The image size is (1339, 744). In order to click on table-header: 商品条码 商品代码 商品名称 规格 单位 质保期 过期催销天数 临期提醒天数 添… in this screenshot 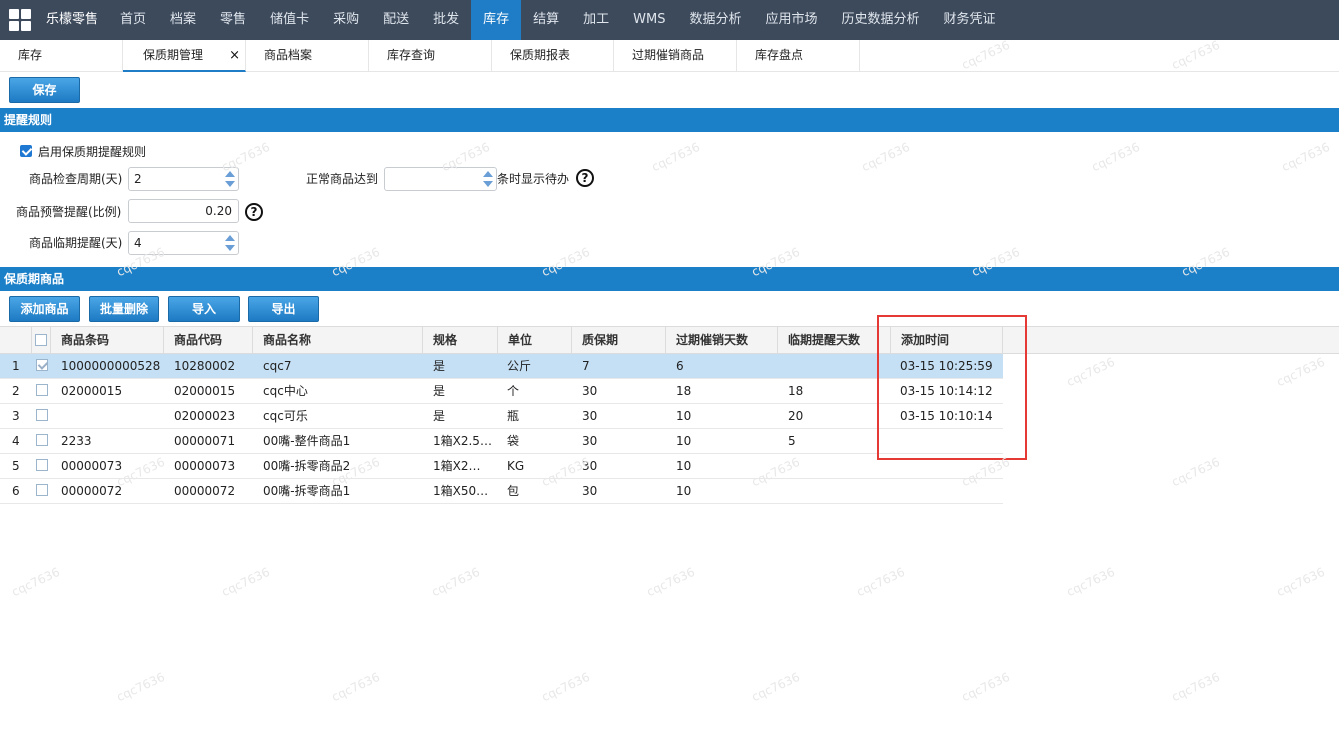, I will do `click(669, 340)`.